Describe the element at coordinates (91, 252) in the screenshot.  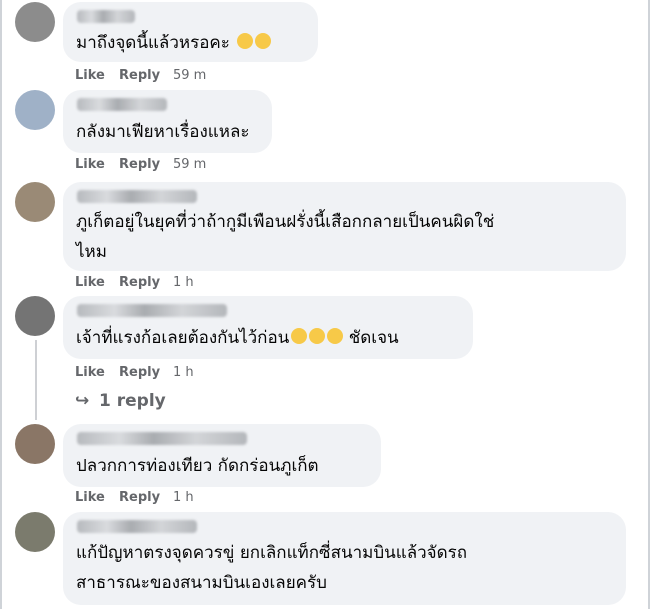
I see `comment-text-line2: ไหม` at that location.